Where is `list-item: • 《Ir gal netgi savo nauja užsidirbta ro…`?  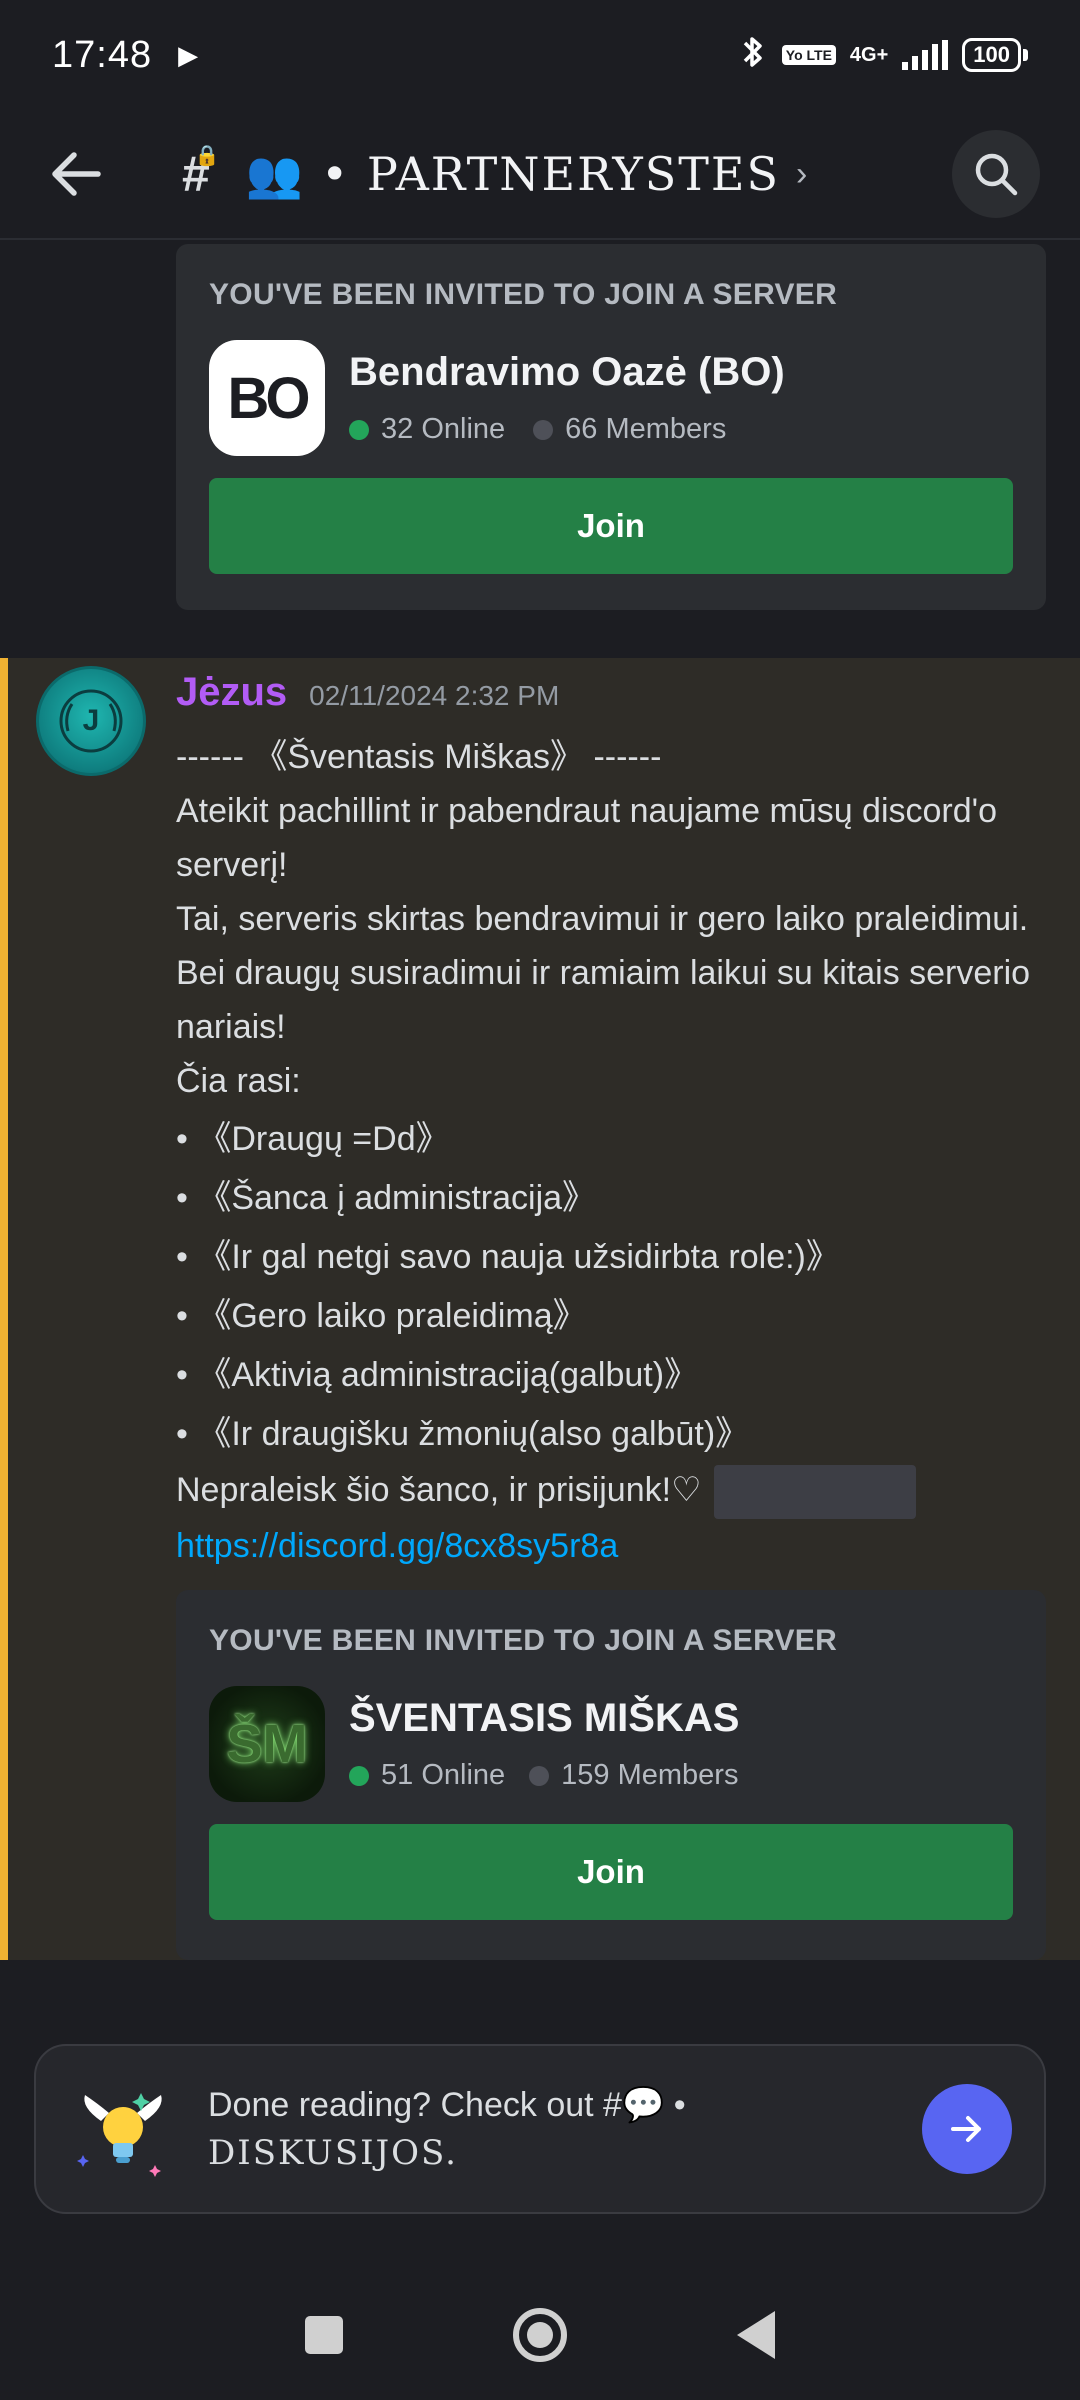
list-item: • 《Ir gal netgi savo nauja užsidirbta ro… is located at coordinates (508, 1257).